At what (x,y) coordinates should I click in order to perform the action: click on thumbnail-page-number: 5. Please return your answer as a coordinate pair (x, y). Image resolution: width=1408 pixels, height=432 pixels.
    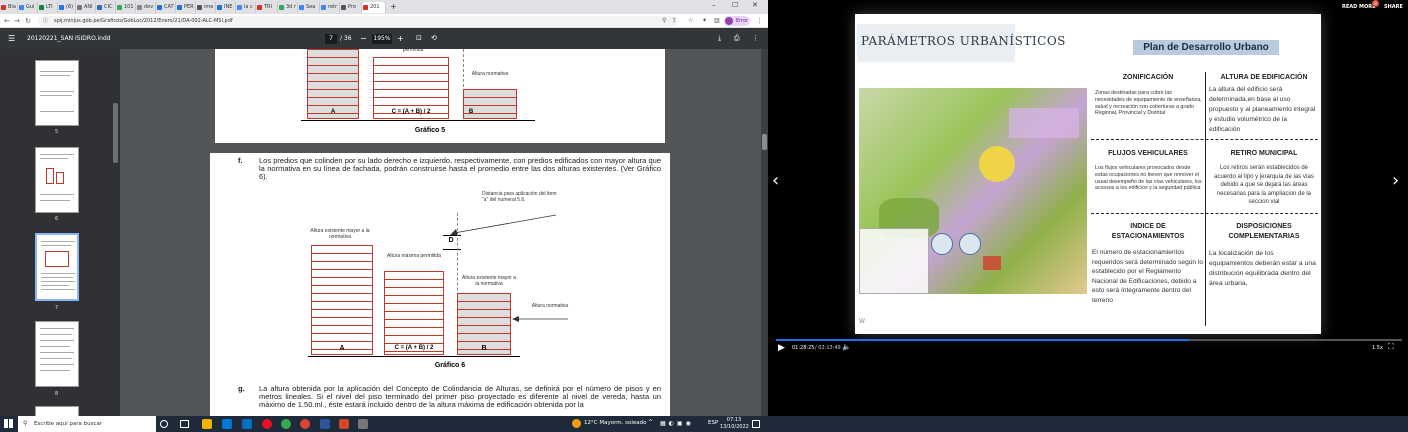
    Looking at the image, I should click on (57, 132).